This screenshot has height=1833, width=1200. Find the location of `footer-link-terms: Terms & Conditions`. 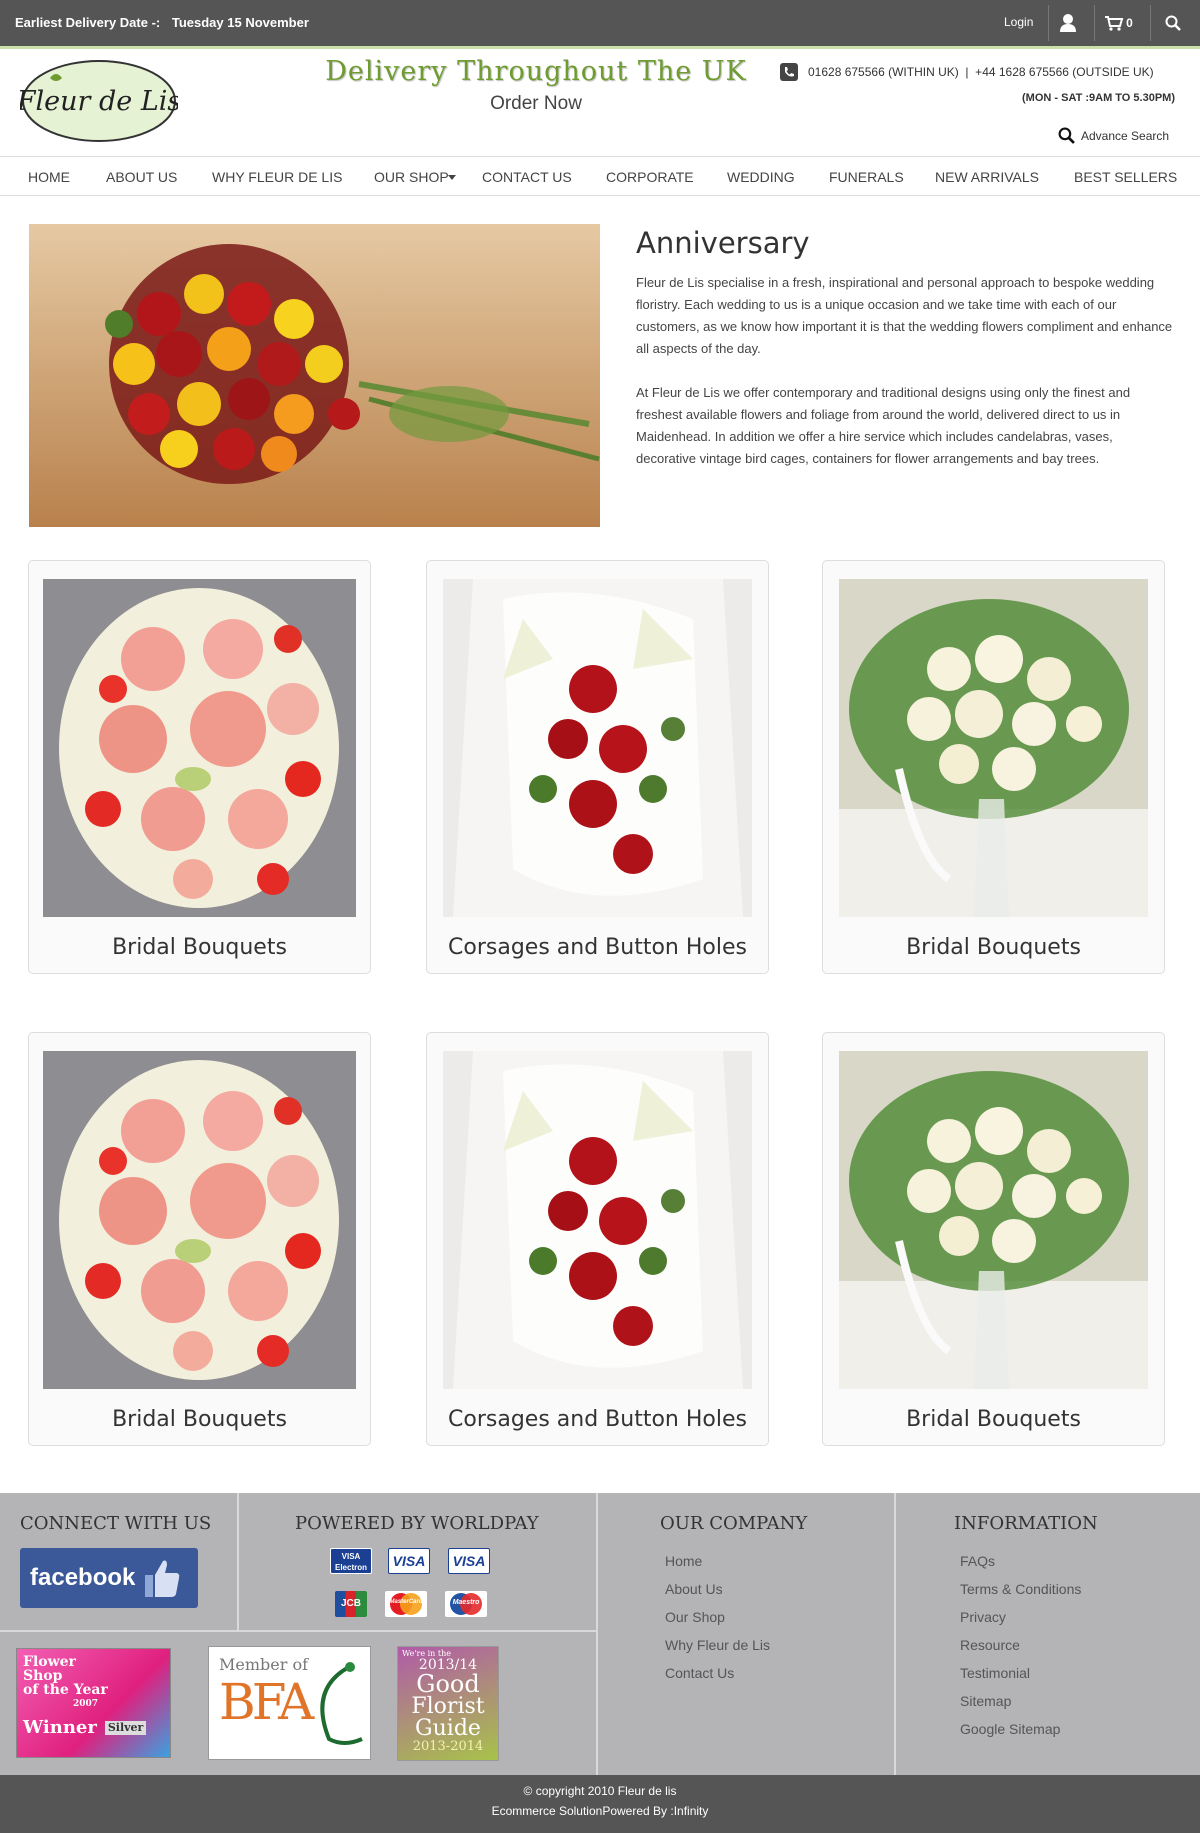

footer-link-terms: Terms & Conditions is located at coordinates (1020, 1589).